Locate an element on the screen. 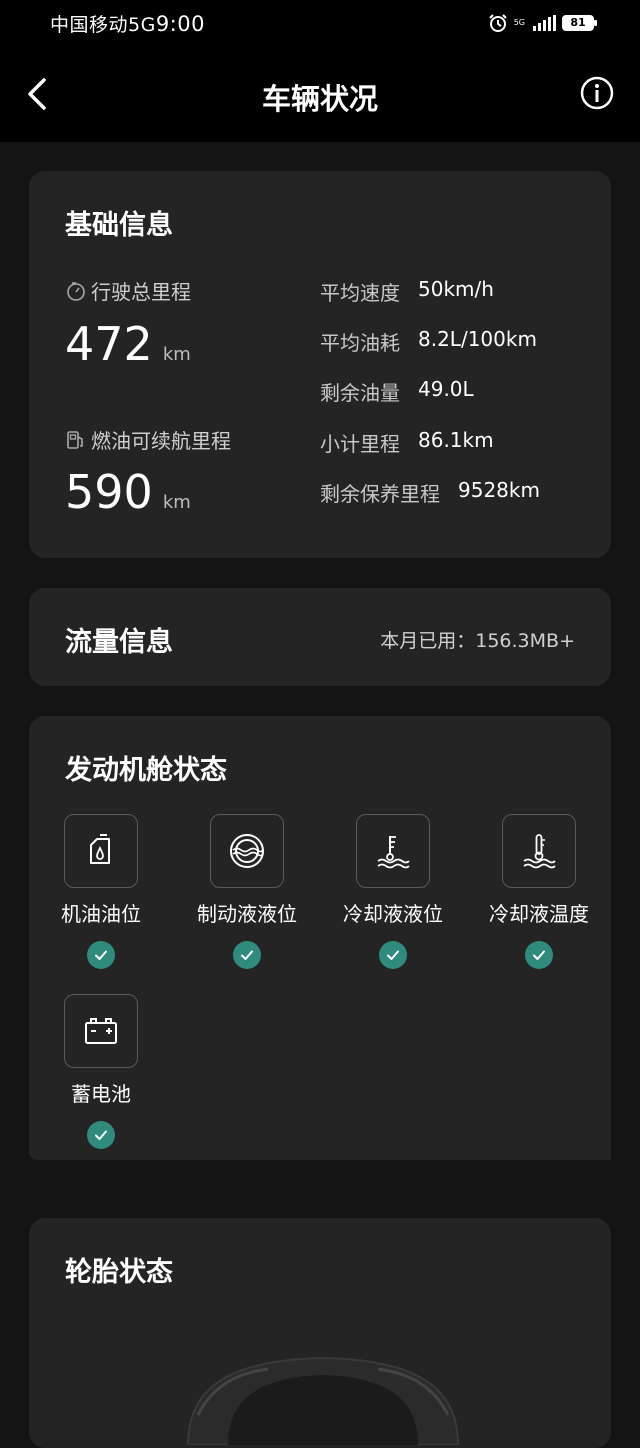 This screenshot has height=1448, width=640. engine-item-coolant-temp: 冷却液温度 is located at coordinates (539, 891).